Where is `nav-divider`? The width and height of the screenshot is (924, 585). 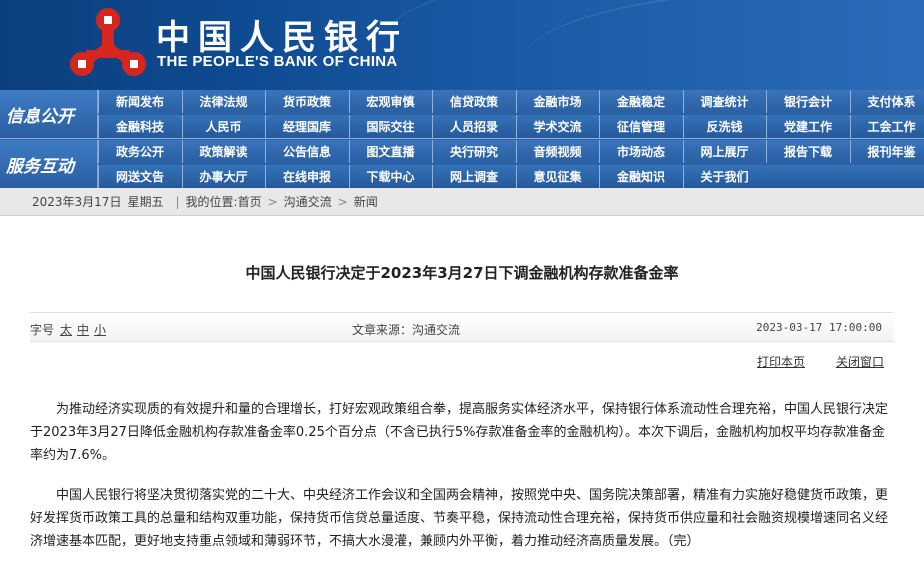
nav-divider is located at coordinates (462, 138).